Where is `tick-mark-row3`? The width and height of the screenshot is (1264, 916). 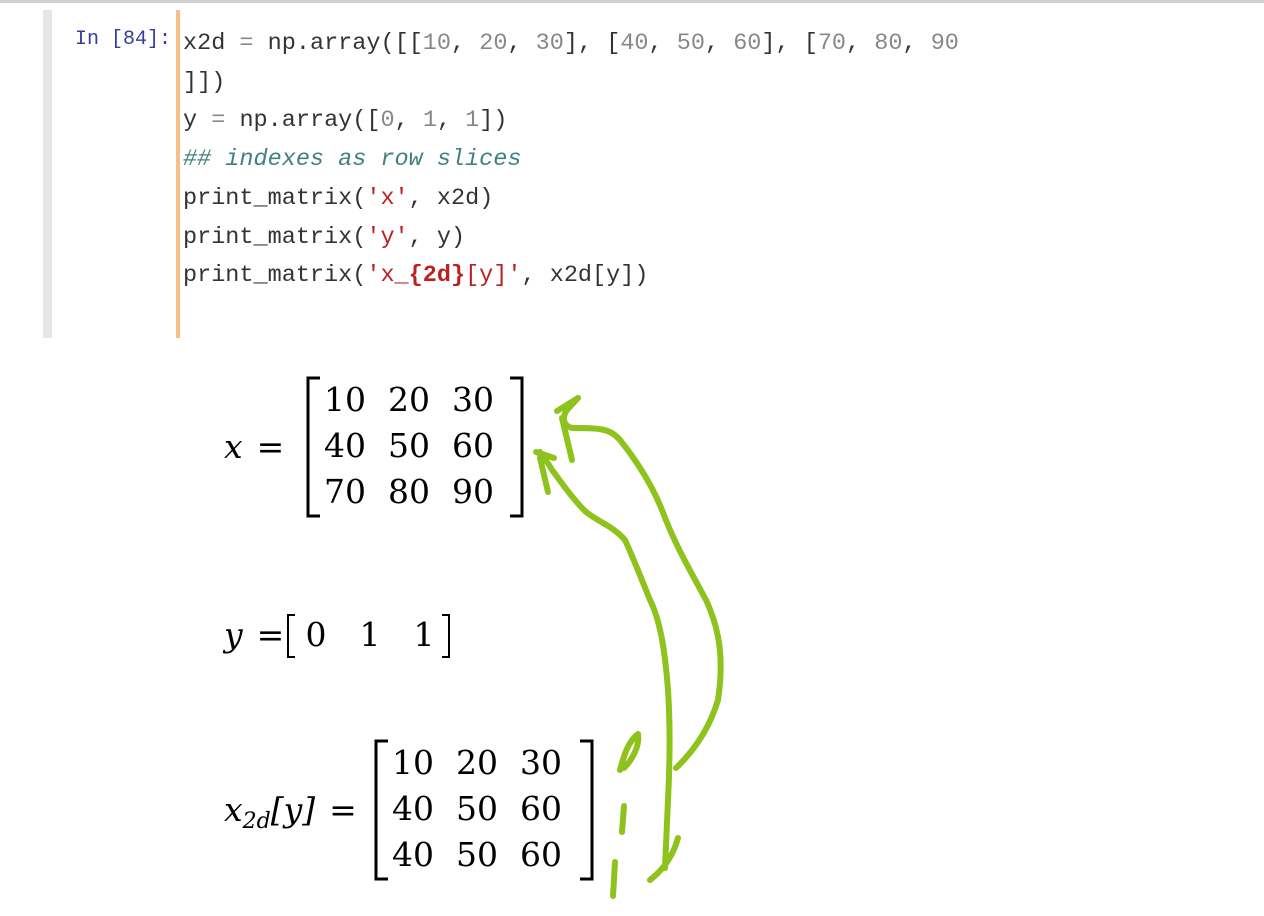
tick-mark-row3 is located at coordinates (614, 879).